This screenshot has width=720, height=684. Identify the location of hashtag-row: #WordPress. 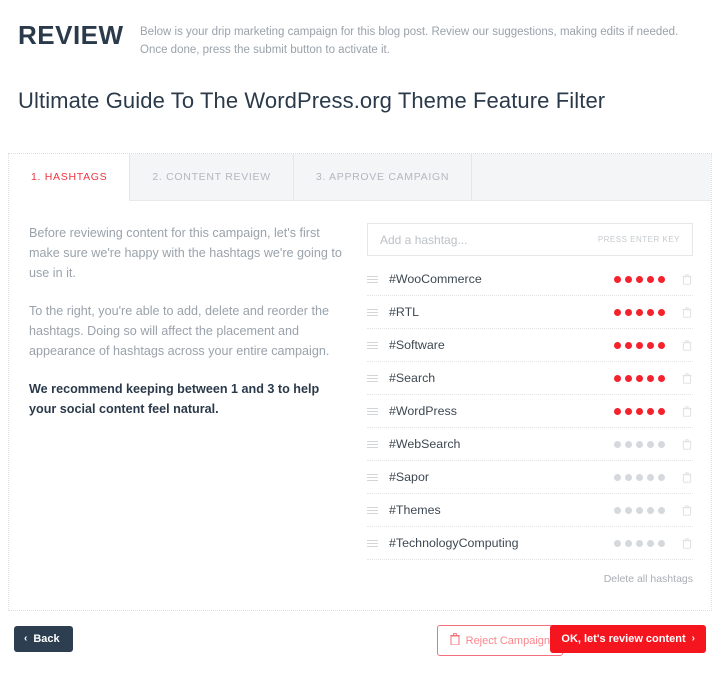
(530, 411).